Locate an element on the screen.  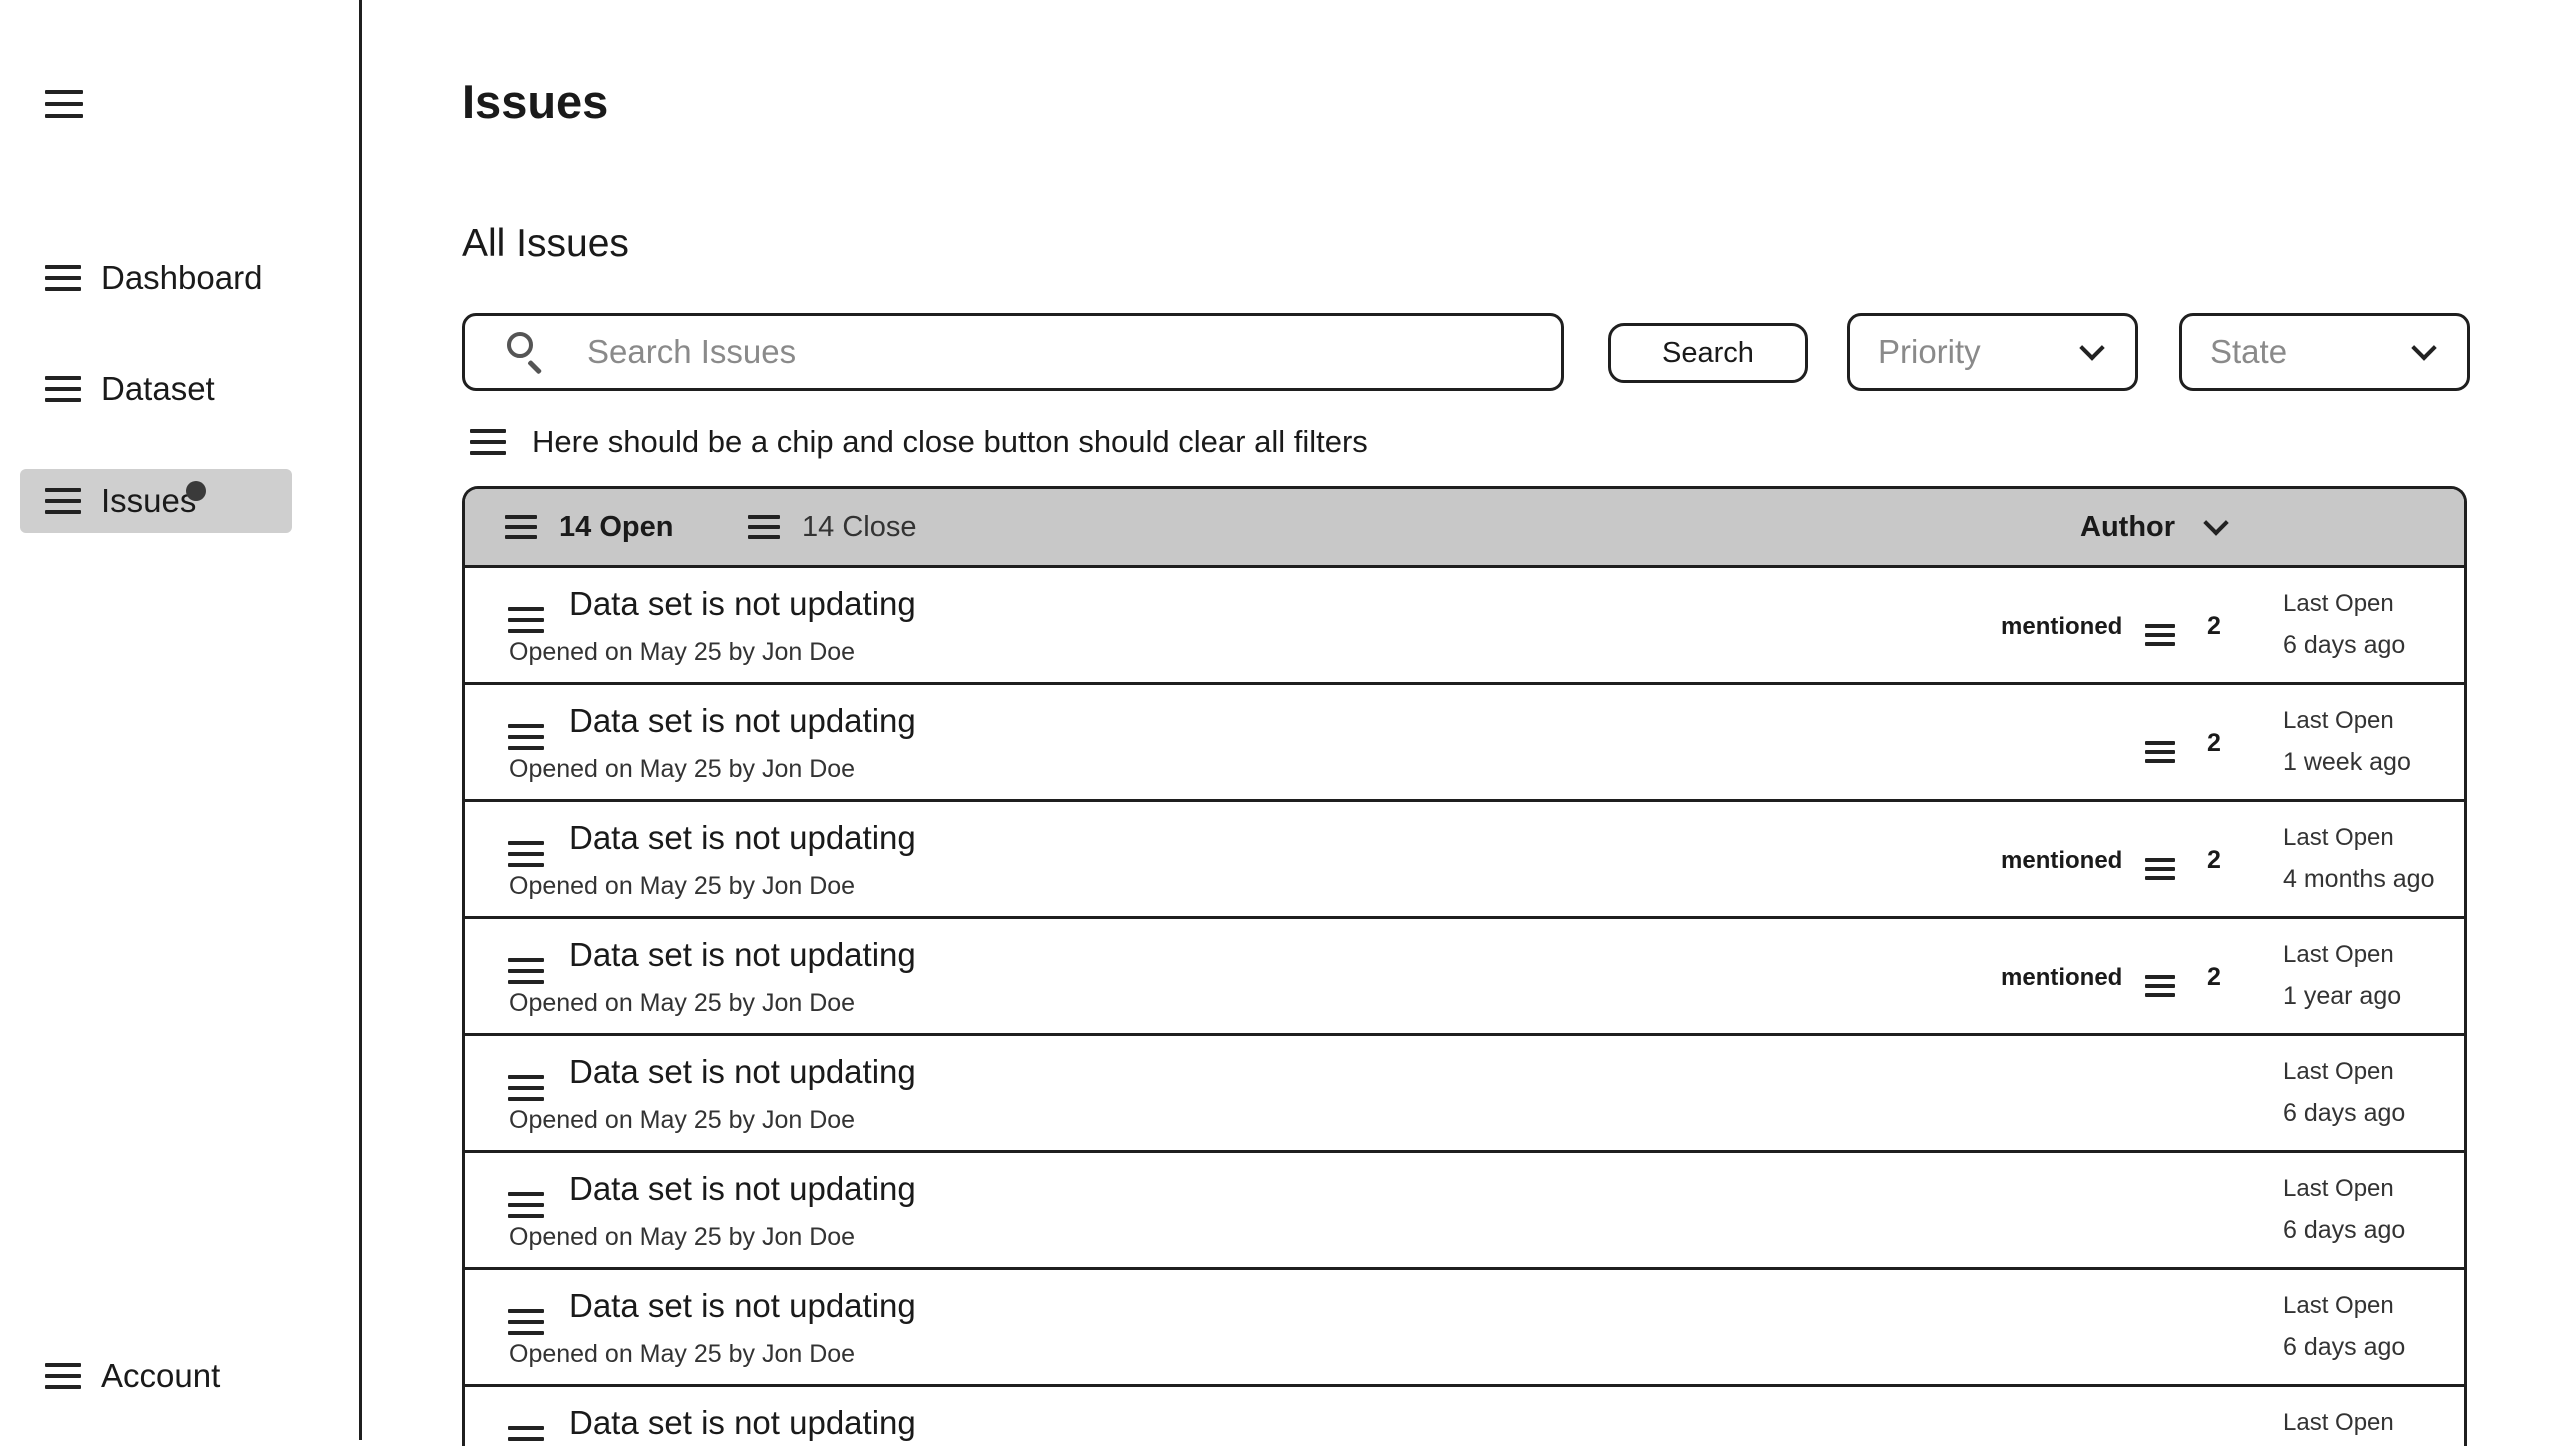
search-box is located at coordinates (1013, 352).